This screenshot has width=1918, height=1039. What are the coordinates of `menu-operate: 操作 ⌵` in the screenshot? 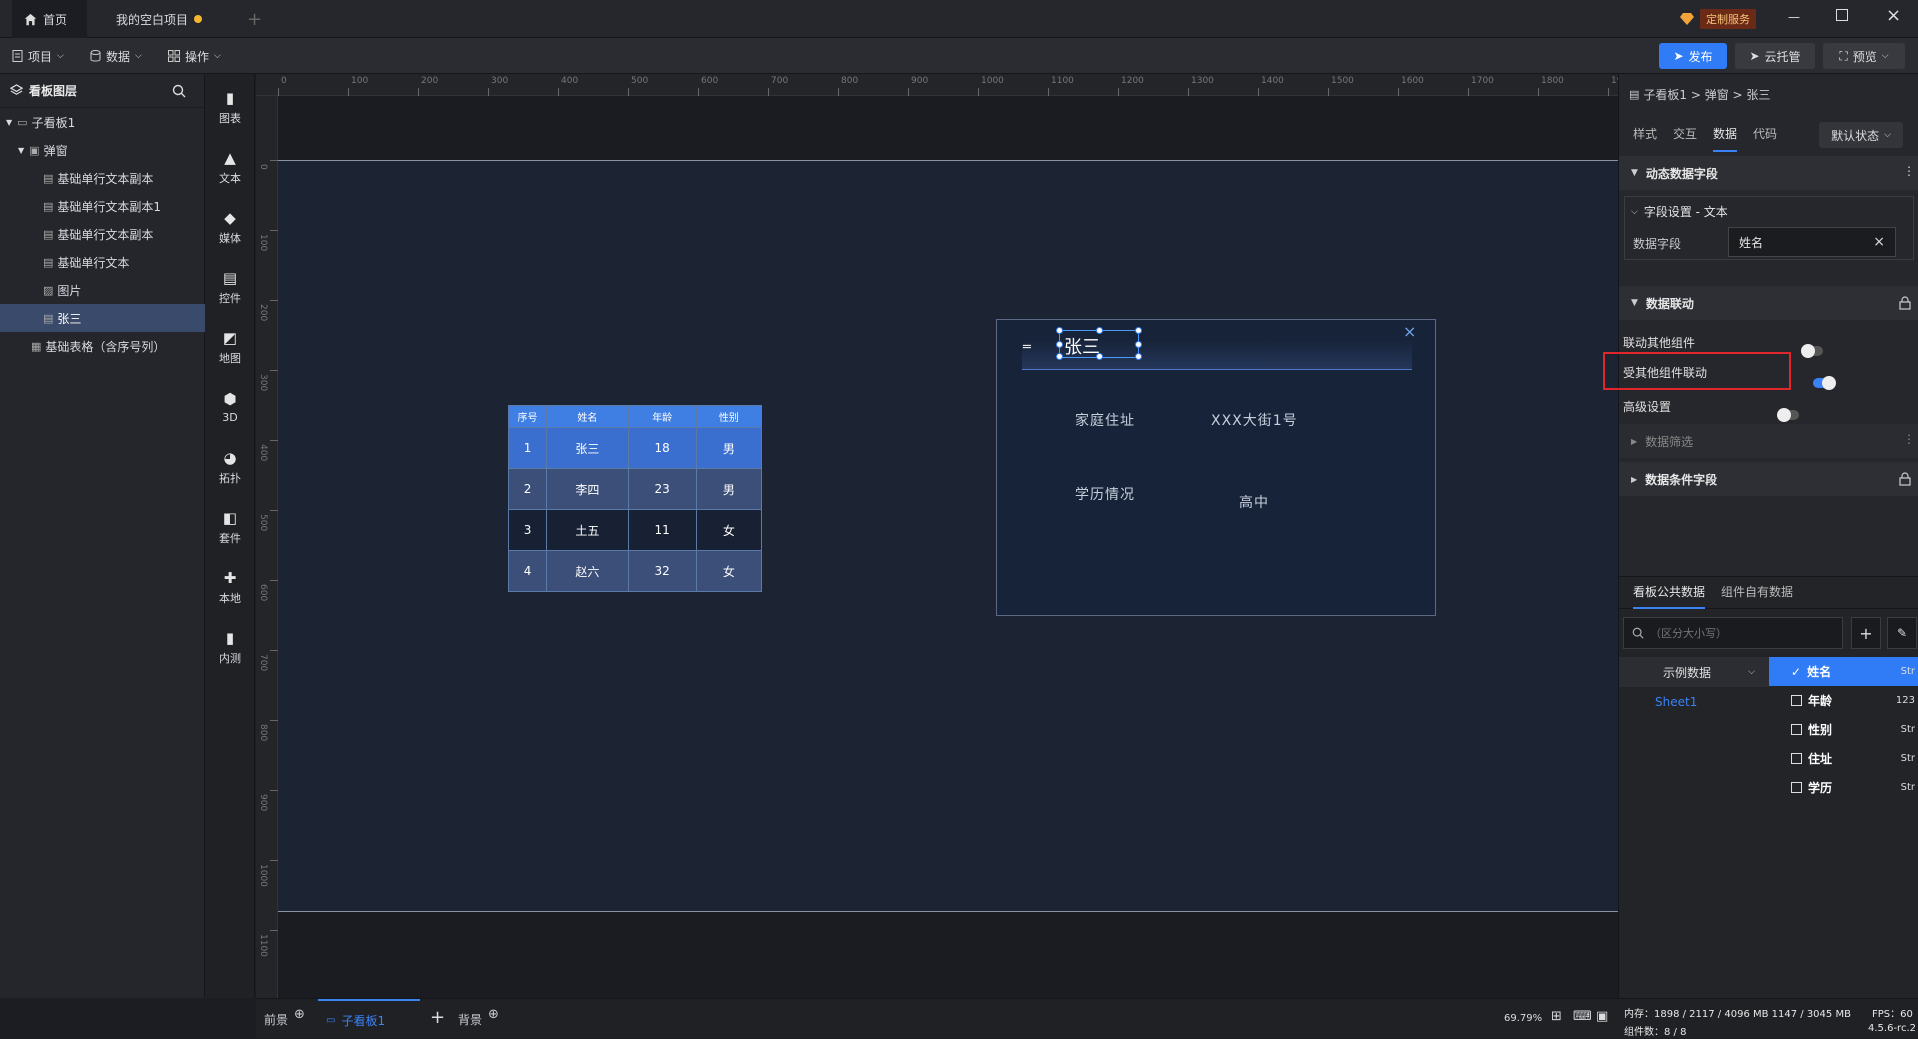 It's located at (194, 56).